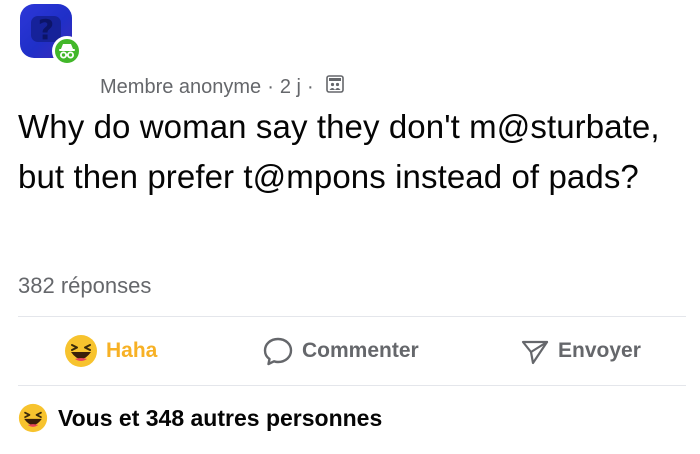 Image resolution: width=700 pixels, height=454 pixels. I want to click on send-button: Envoyer, so click(580, 351).